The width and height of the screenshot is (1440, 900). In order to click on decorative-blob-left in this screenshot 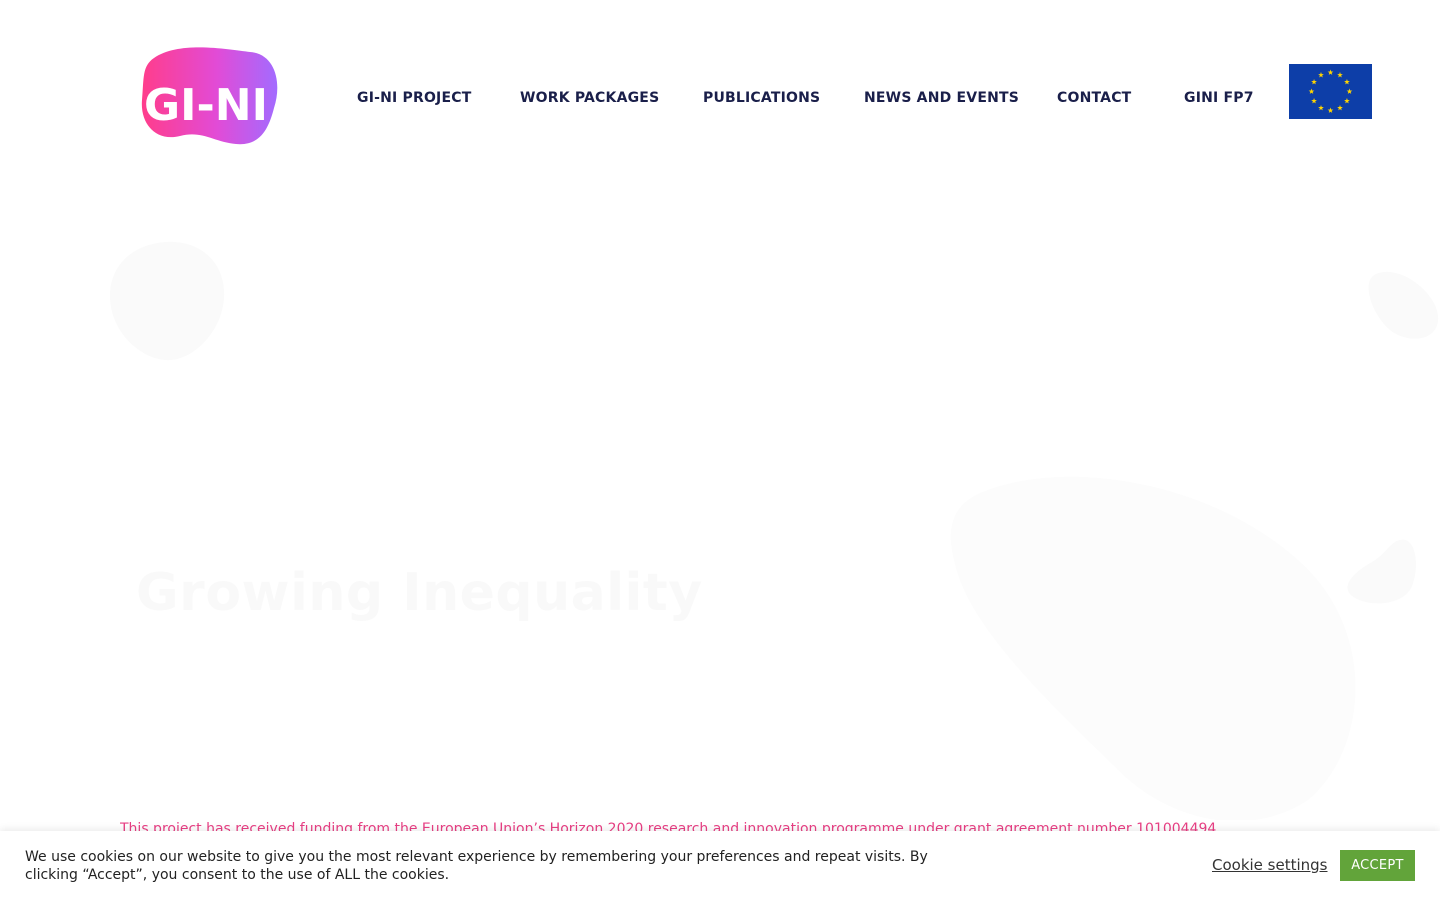, I will do `click(167, 301)`.